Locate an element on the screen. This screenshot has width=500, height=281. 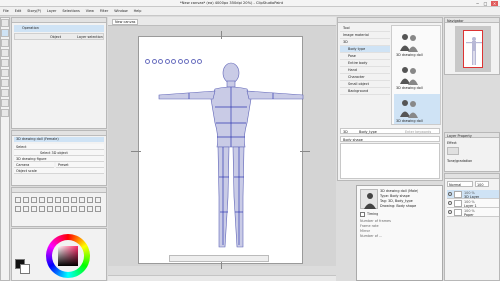
minimize-icon: − is located at coordinates (477, 3).